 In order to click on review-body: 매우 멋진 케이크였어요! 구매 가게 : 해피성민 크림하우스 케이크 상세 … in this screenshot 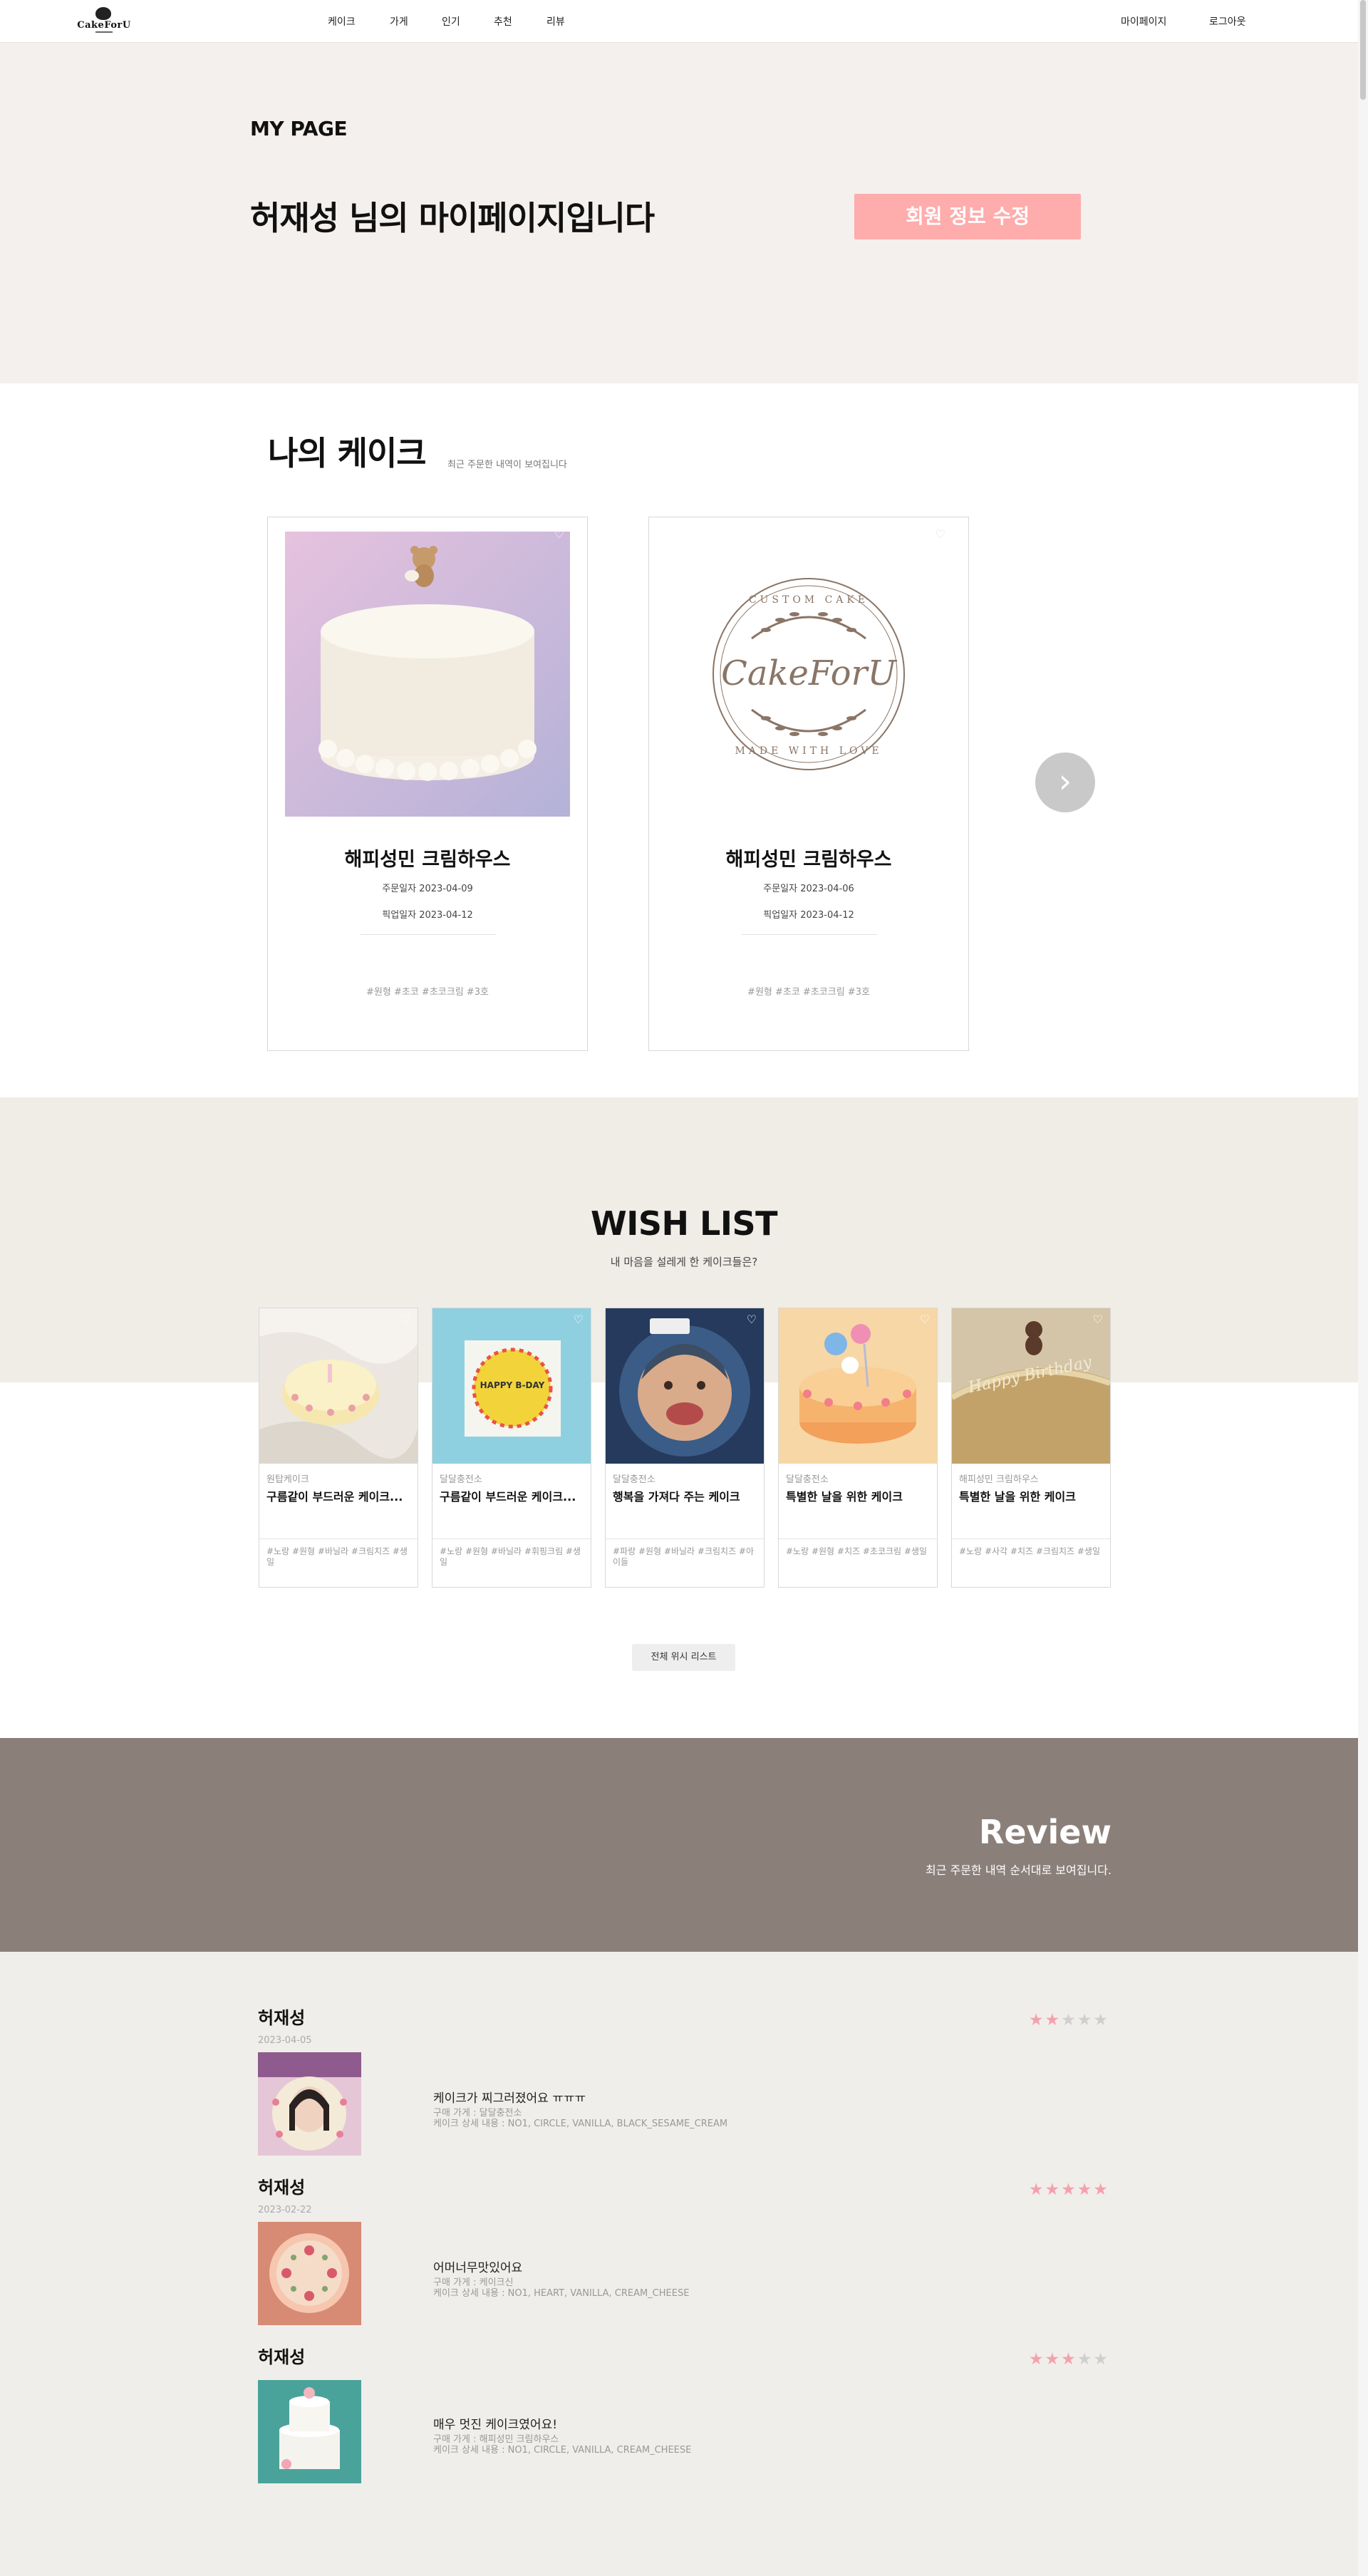, I will do `click(562, 2435)`.